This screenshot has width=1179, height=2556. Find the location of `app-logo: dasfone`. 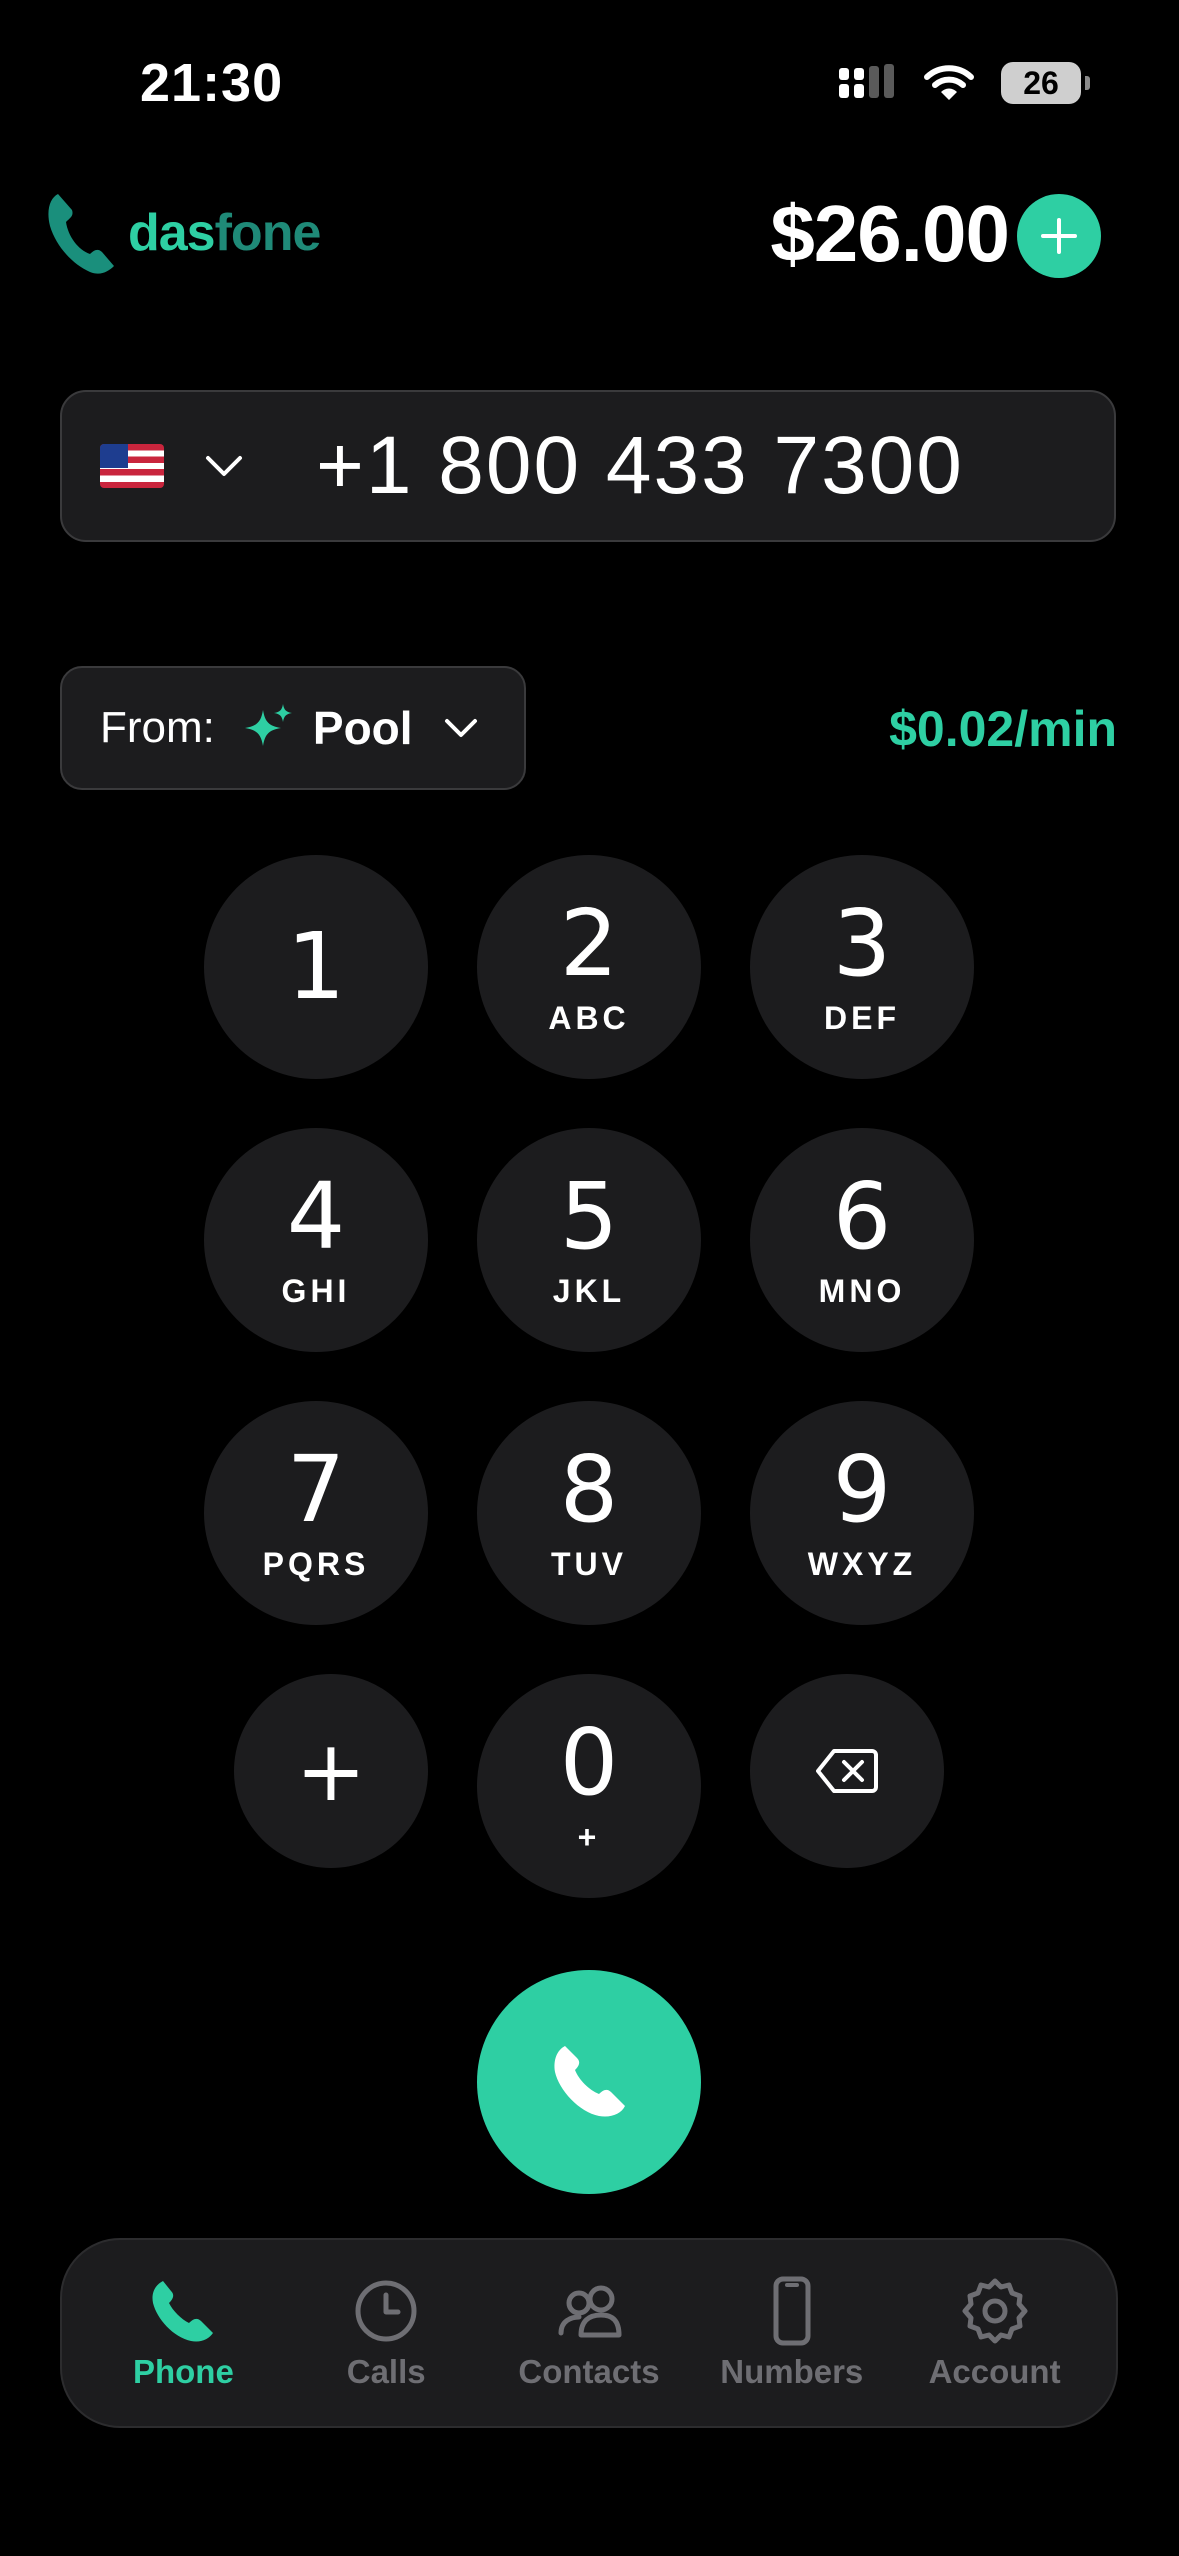

app-logo: dasfone is located at coordinates (182, 233).